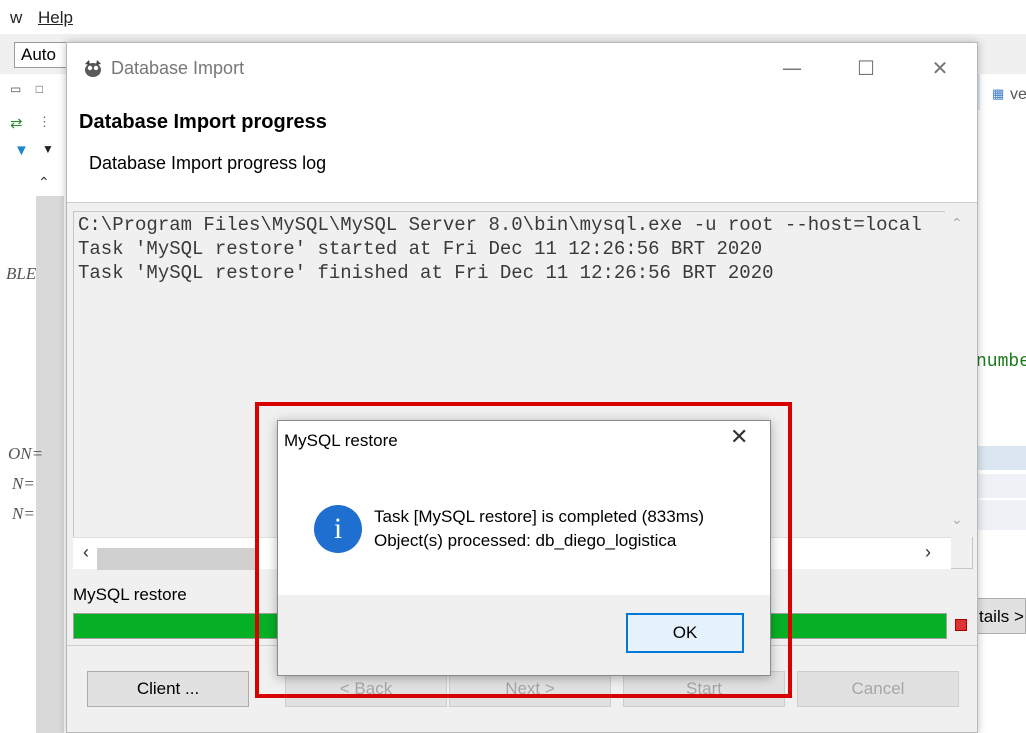 The height and width of the screenshot is (733, 1026). I want to click on minimize-icon: ▭, so click(15, 89).